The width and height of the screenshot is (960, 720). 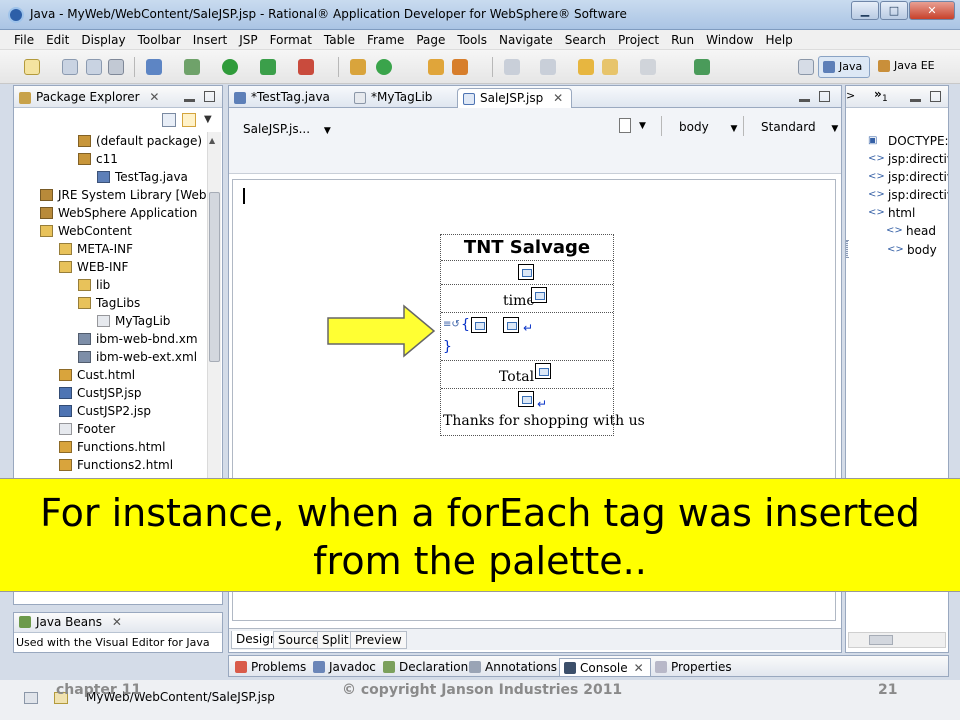 What do you see at coordinates (111, 195) in the screenshot?
I see `tree-item: JRE System Library [Web` at bounding box center [111, 195].